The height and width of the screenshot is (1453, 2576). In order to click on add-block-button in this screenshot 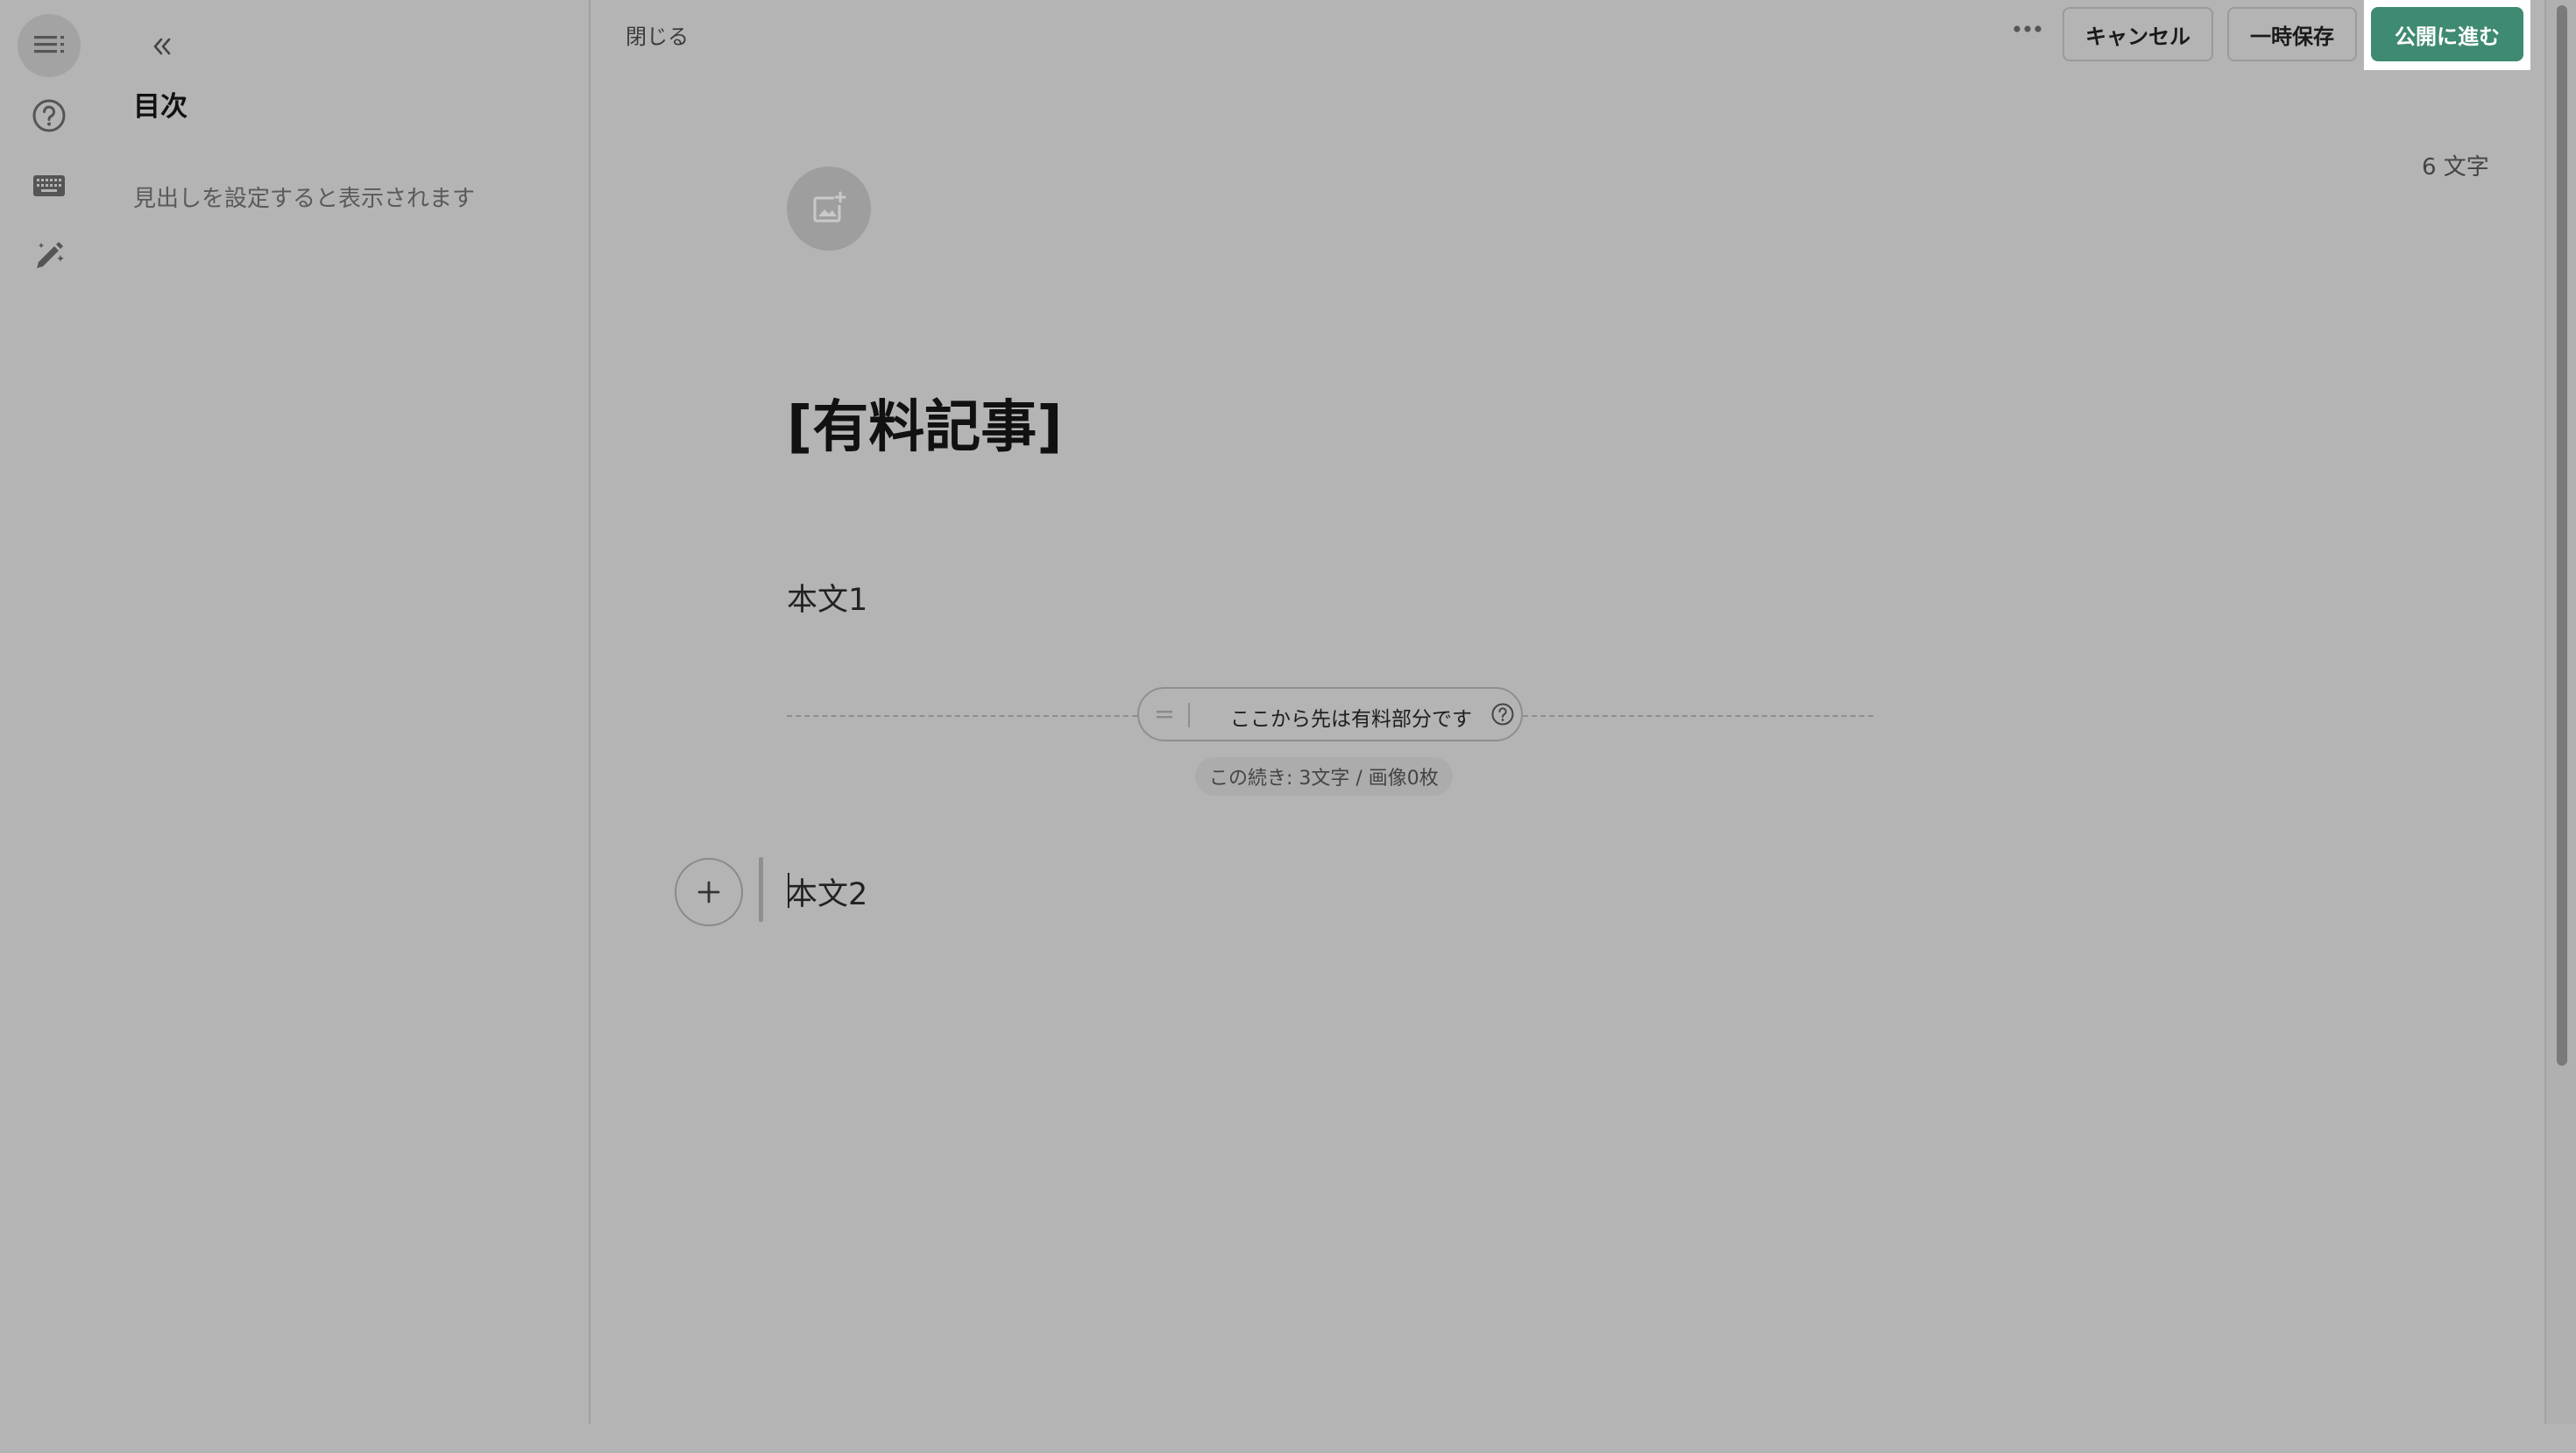, I will do `click(709, 892)`.